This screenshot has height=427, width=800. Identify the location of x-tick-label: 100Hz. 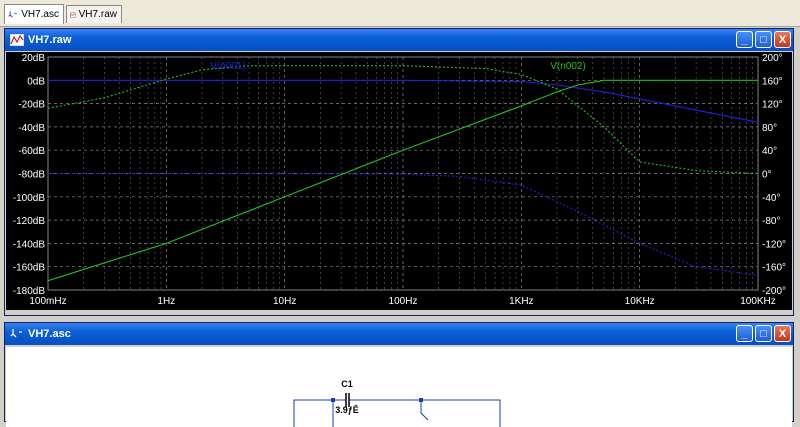
(403, 301).